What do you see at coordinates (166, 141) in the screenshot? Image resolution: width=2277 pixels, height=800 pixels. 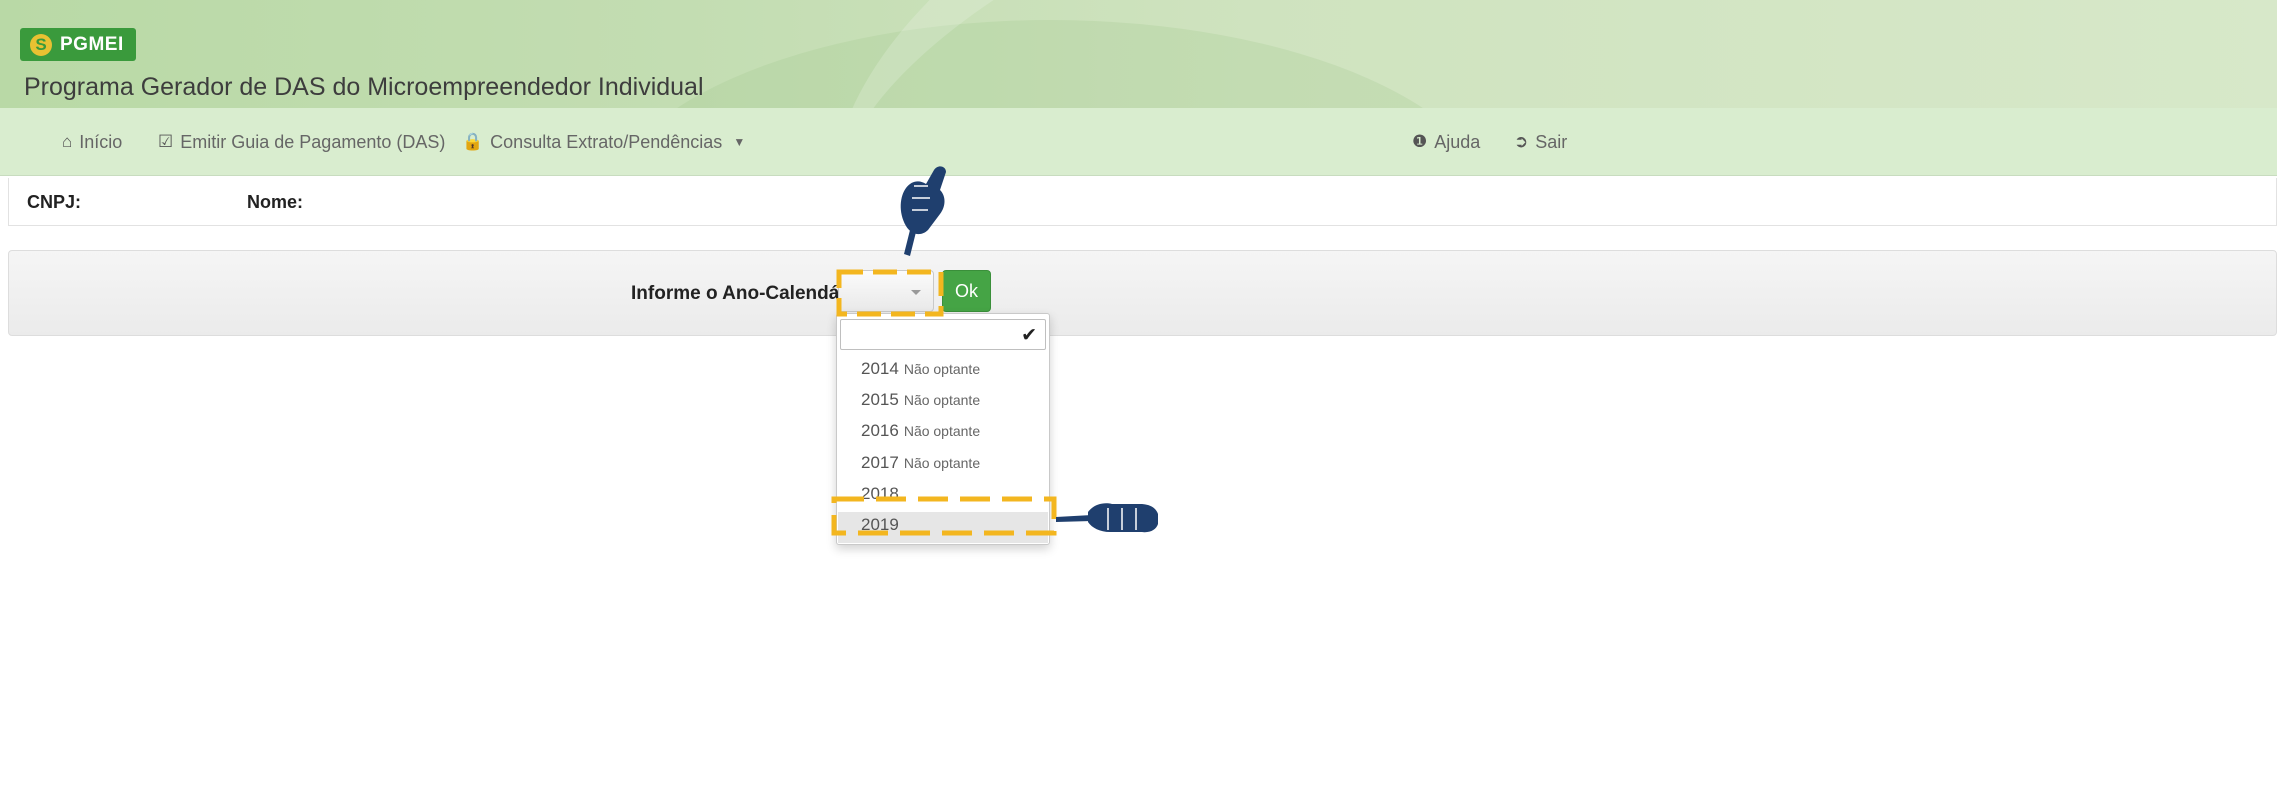 I see `check-square-icon: ☑` at bounding box center [166, 141].